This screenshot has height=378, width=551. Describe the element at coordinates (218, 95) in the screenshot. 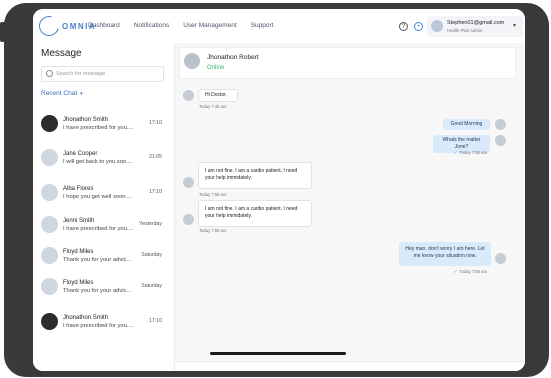

I see `message-bubble: Hi Doctor,` at that location.